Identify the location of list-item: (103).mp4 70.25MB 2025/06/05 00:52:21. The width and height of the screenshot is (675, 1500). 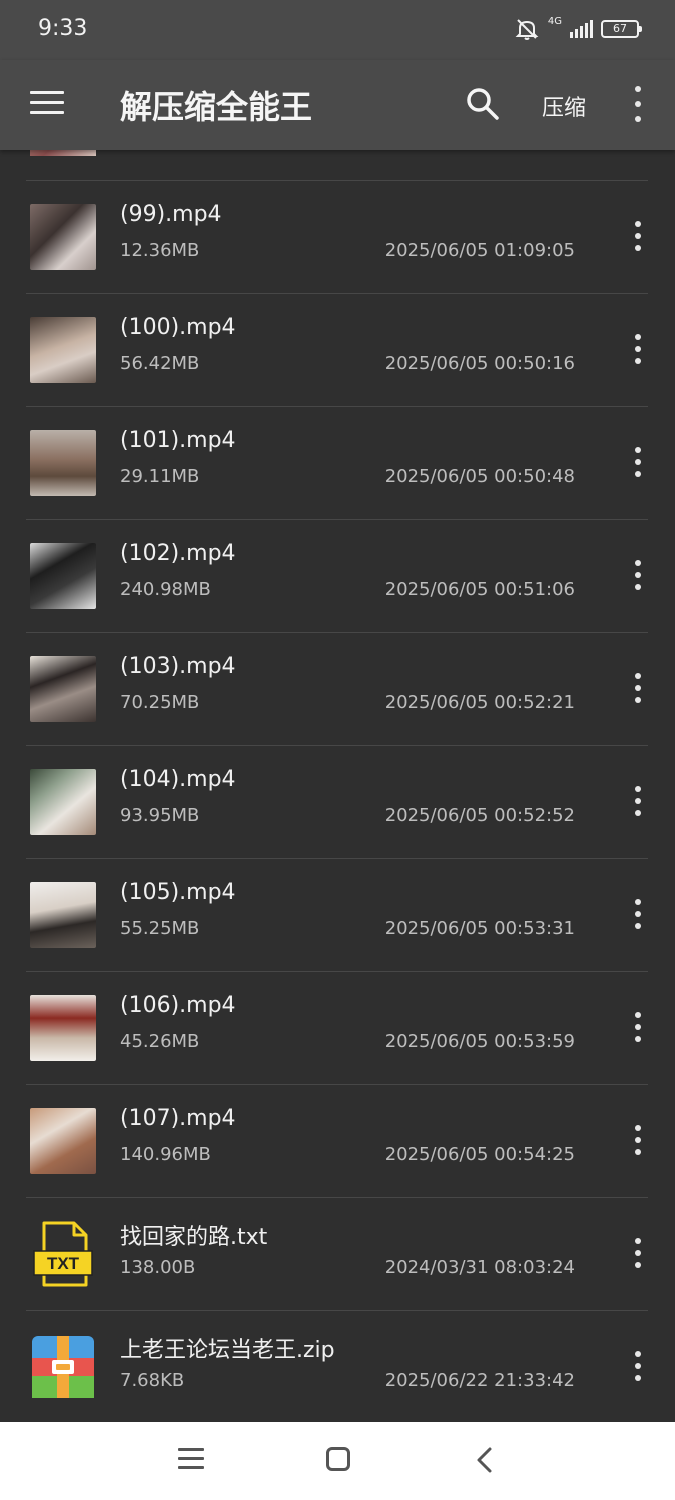
(337, 688).